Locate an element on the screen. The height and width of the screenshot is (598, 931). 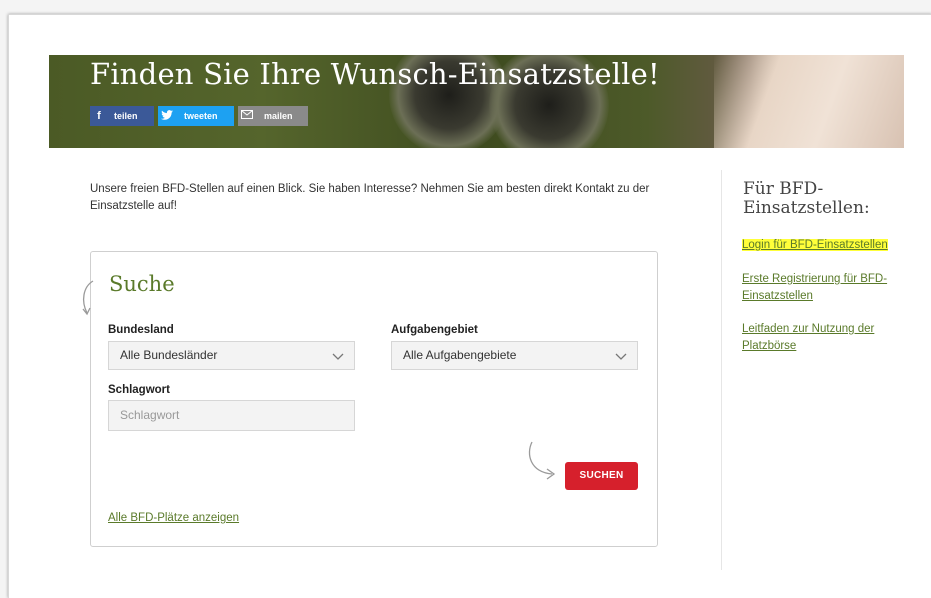
share-twitter-label: tweeten is located at coordinates (201, 116).